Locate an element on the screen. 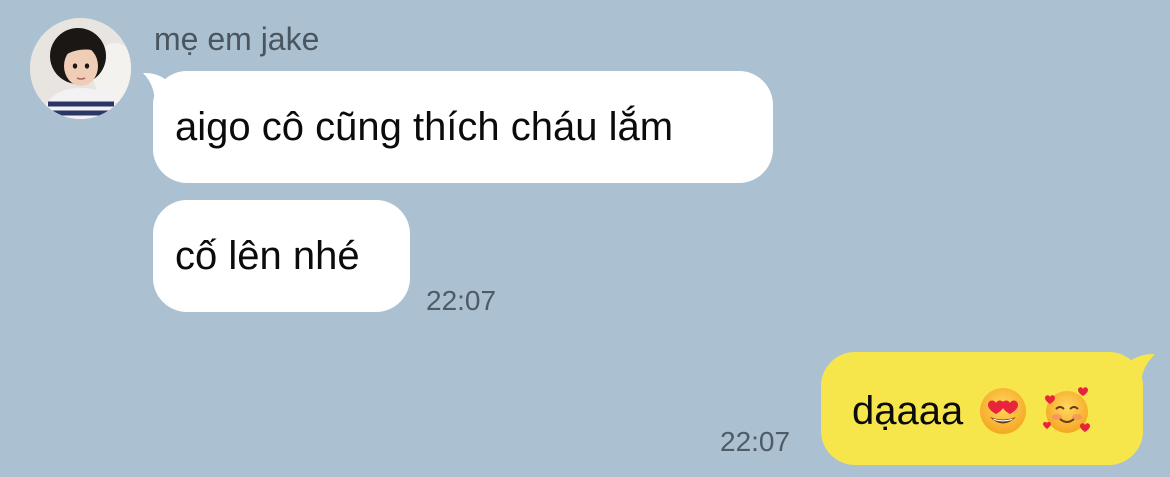  incoming-message-bubble: aigo cô cũng thích cháu lắm is located at coordinates (463, 127).